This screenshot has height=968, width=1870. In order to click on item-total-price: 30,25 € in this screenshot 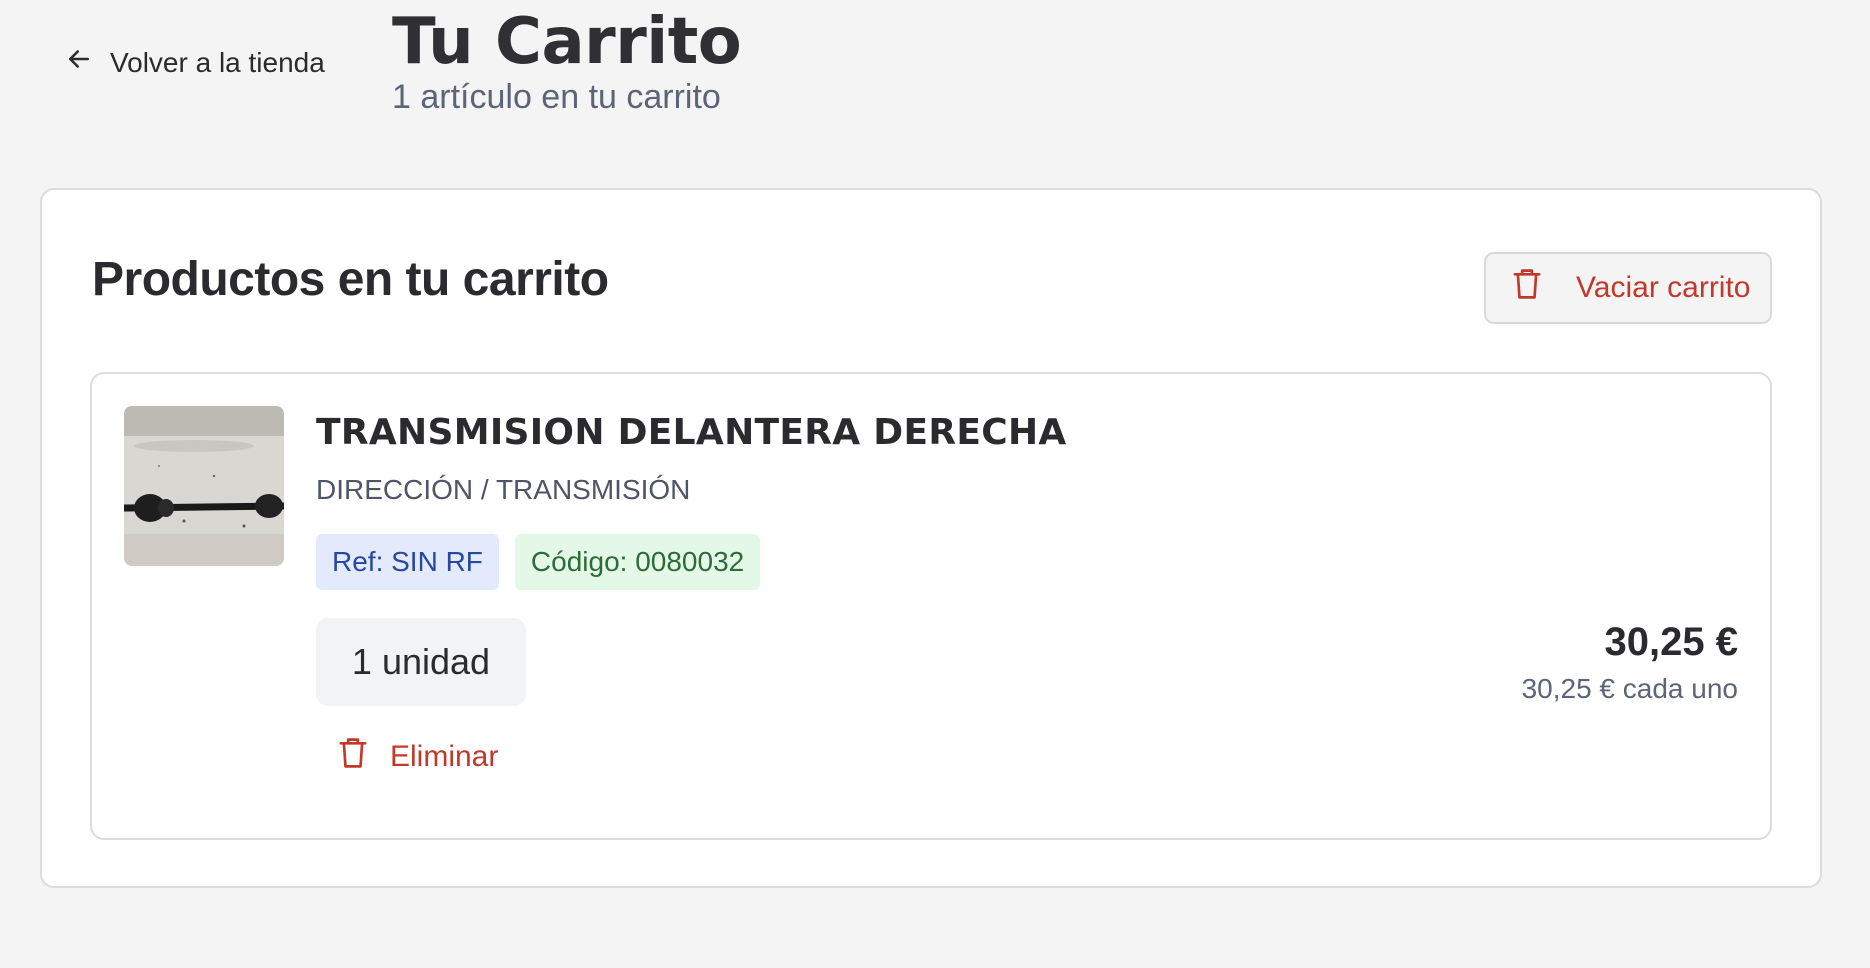, I will do `click(1671, 642)`.